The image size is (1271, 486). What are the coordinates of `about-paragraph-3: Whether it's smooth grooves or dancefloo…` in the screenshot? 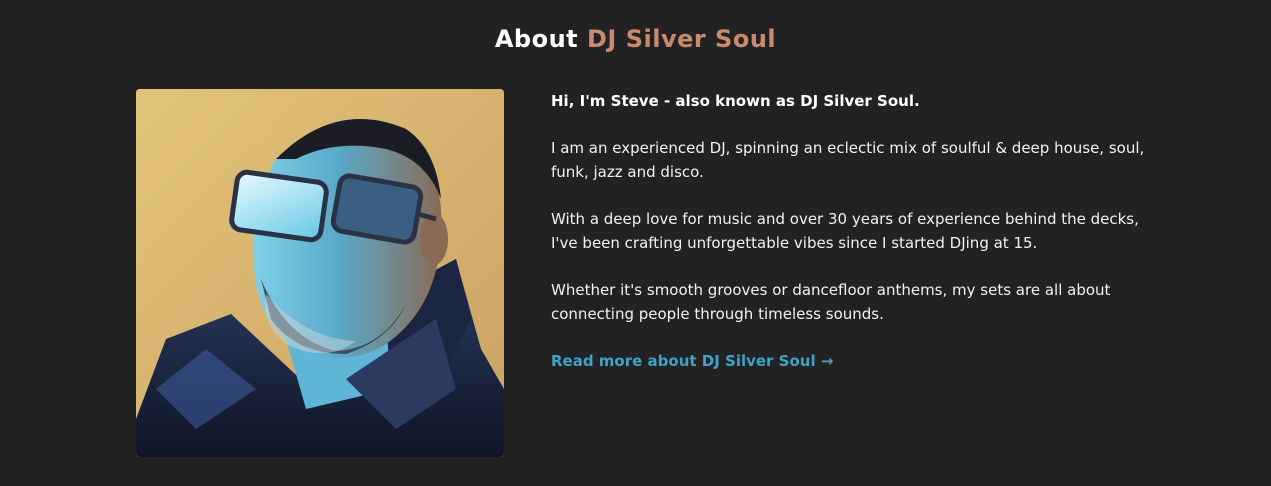 It's located at (831, 302).